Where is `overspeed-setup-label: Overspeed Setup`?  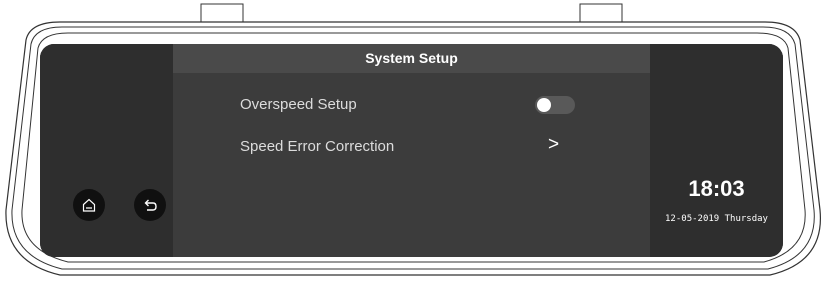
overspeed-setup-label: Overspeed Setup is located at coordinates (298, 104).